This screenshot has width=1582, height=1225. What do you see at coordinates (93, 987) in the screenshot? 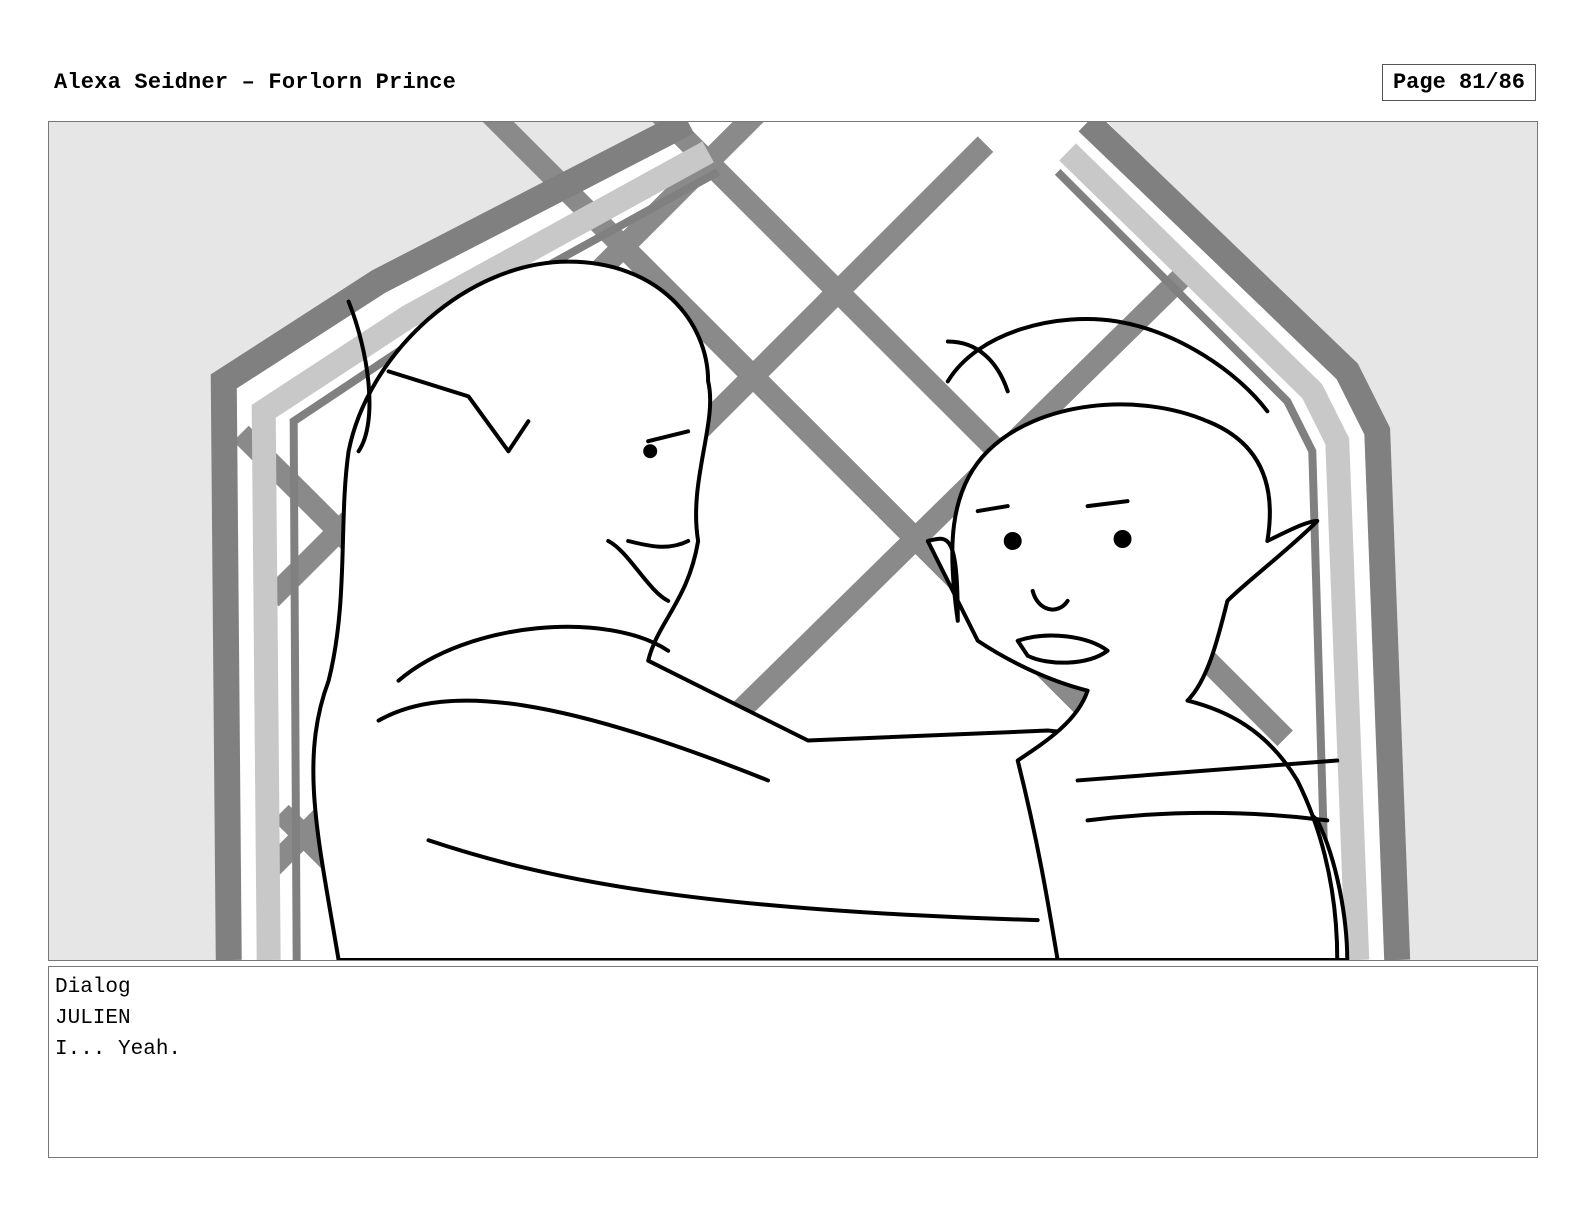
I see `dialog-section-label: Dialog` at bounding box center [93, 987].